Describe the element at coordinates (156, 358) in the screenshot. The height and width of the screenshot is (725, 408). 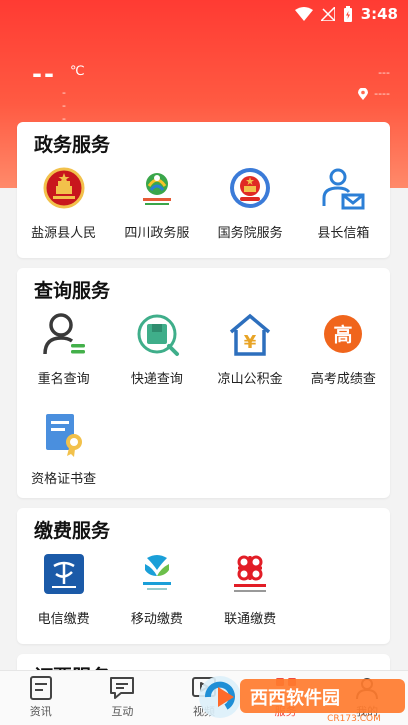
I see `service-express: 快递查询` at that location.